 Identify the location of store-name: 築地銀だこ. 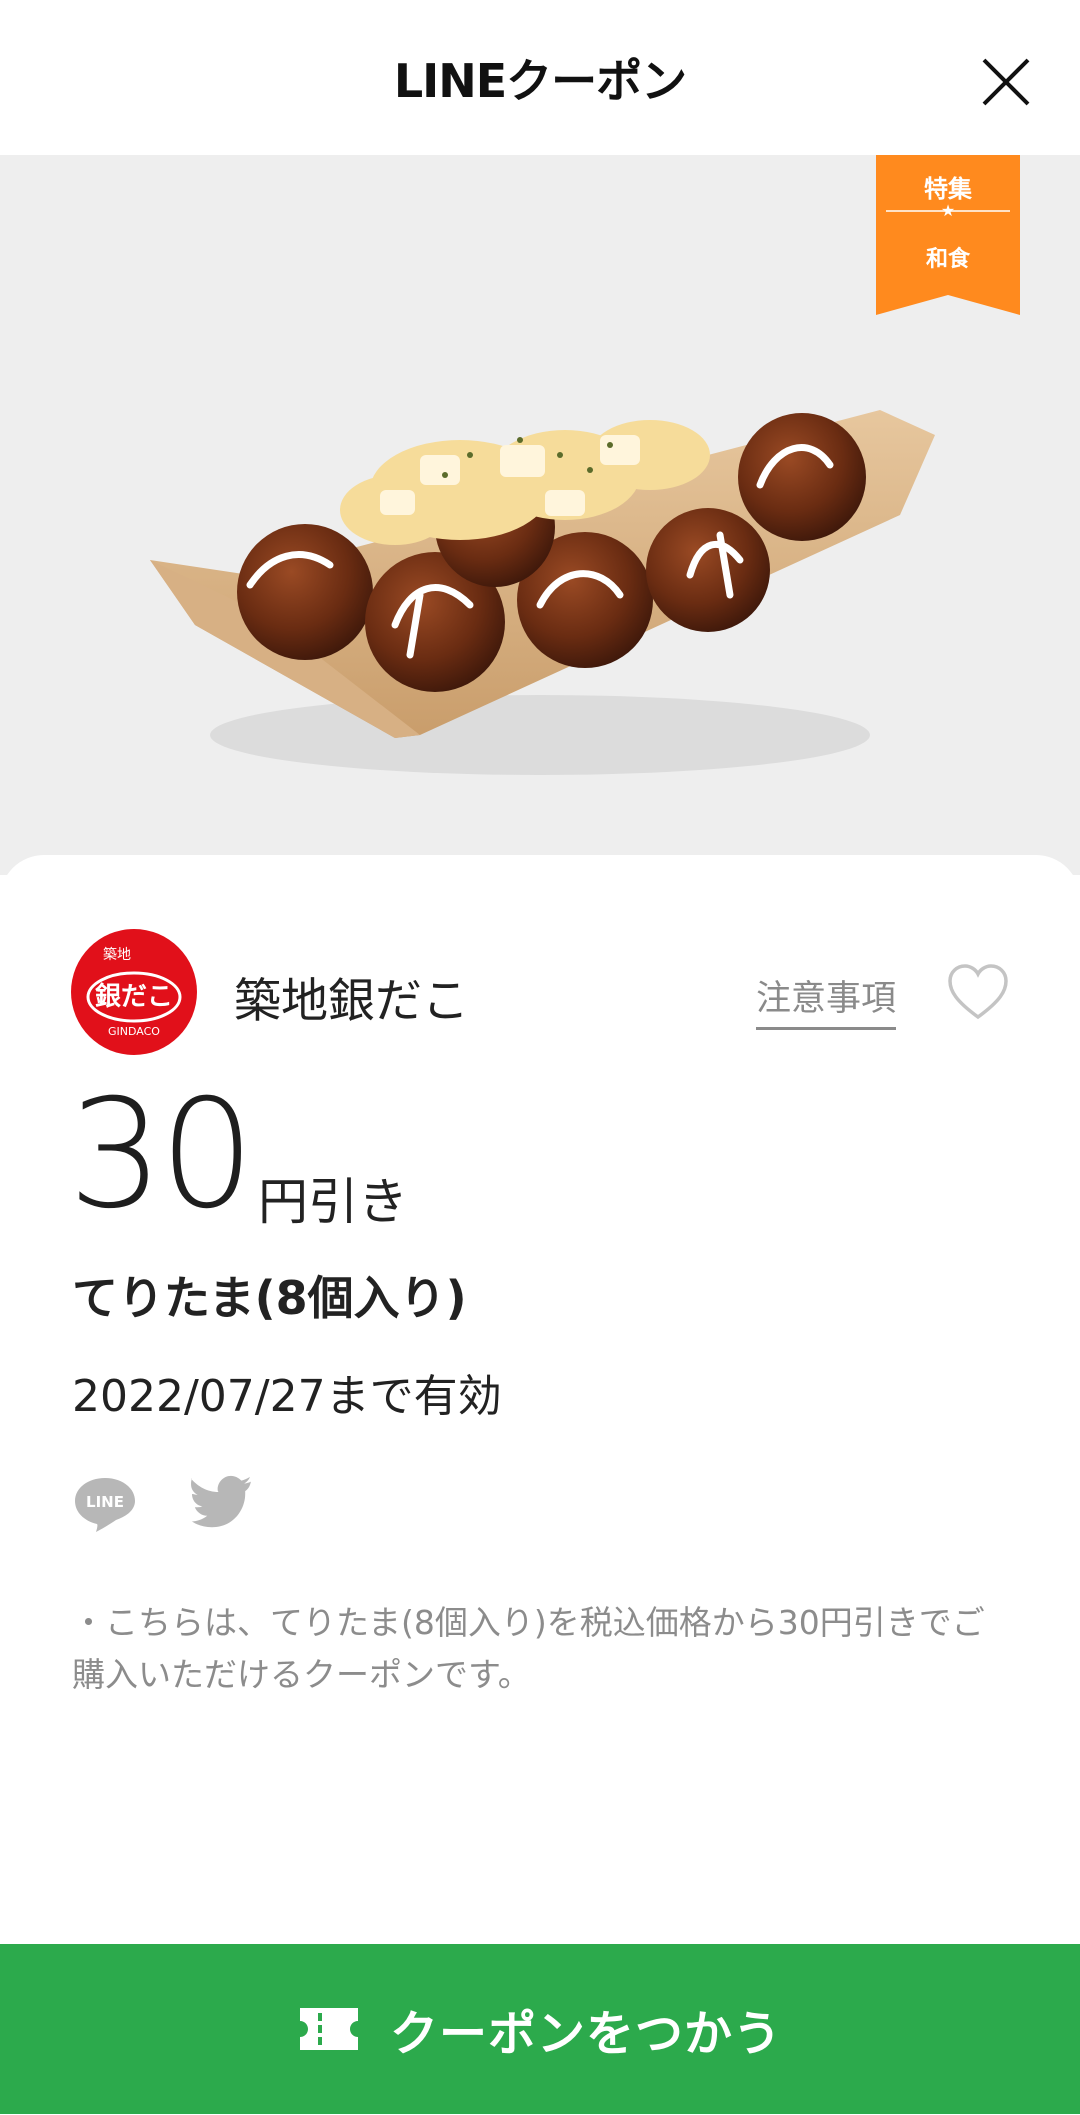
(351, 996).